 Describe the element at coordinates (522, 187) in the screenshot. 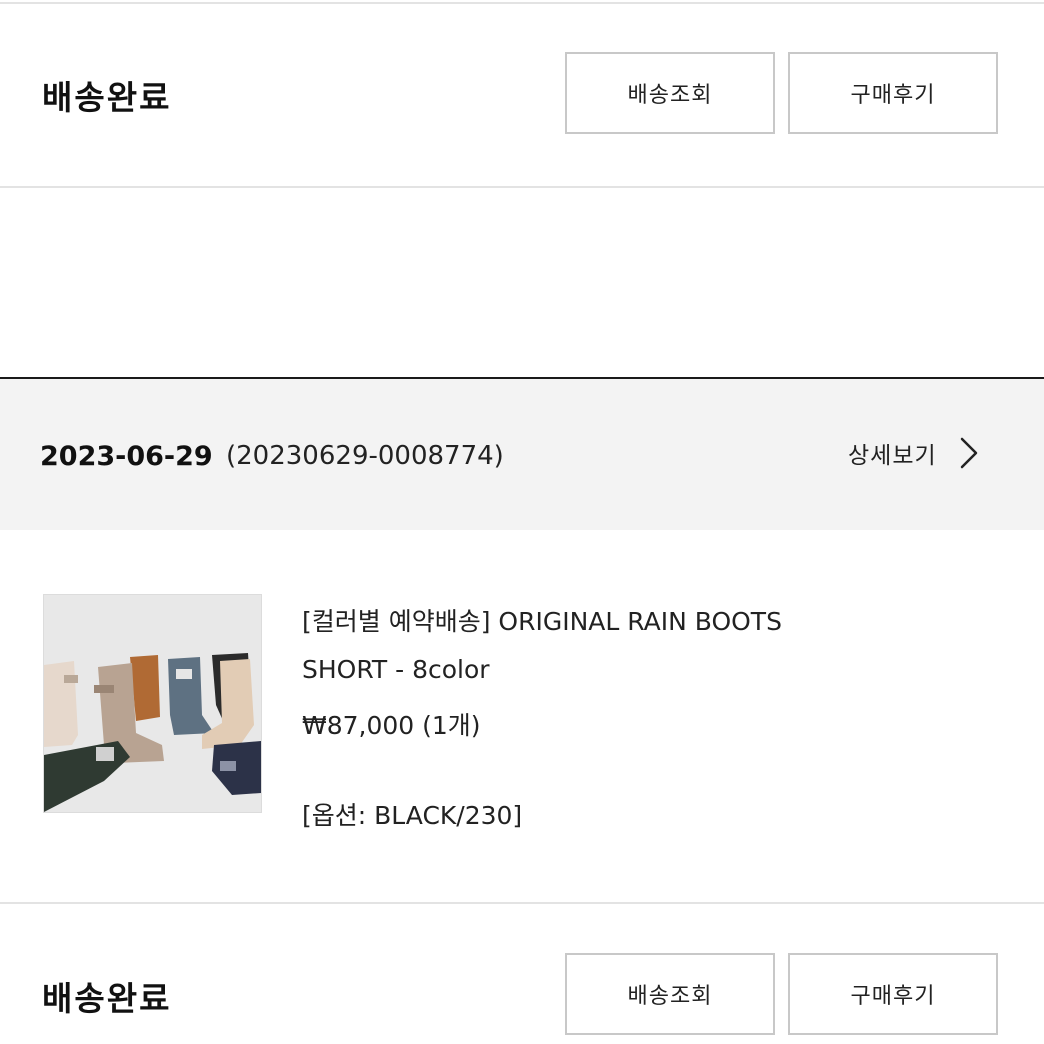

I see `section-divider` at that location.